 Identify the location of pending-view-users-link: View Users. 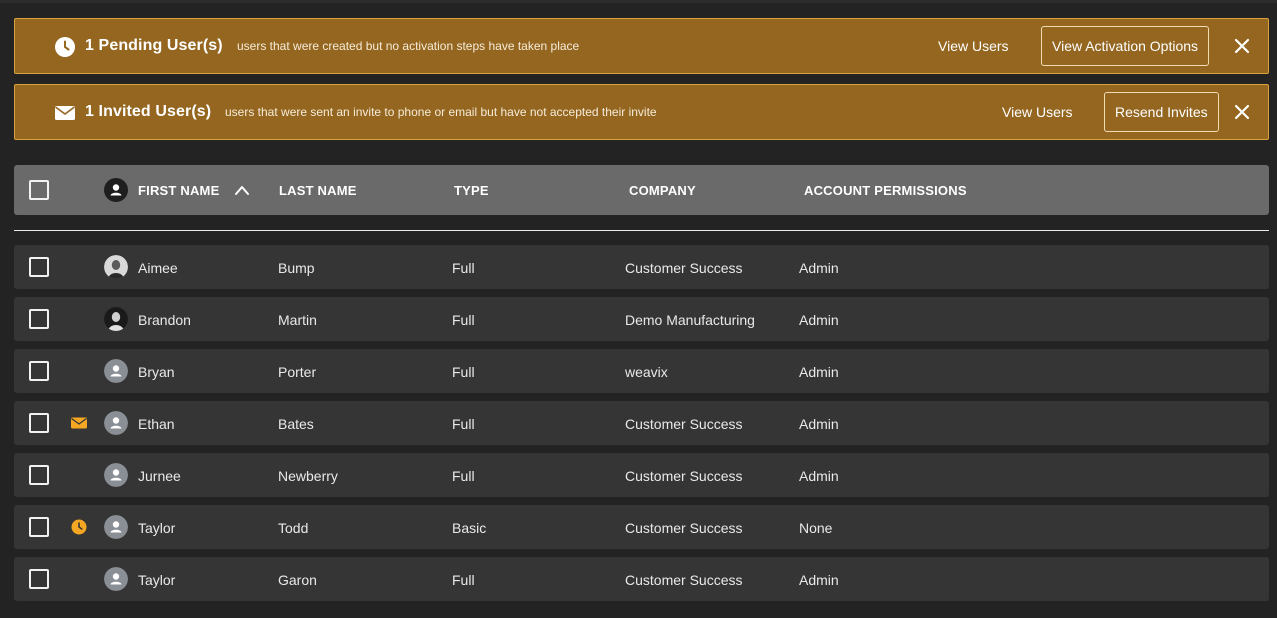
(973, 46).